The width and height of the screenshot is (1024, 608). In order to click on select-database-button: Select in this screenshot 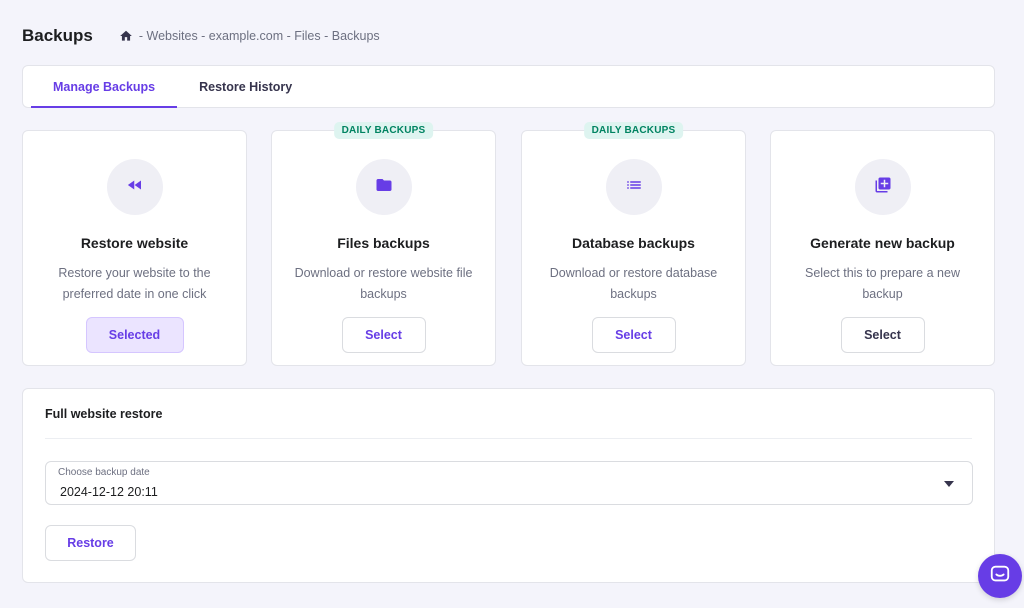, I will do `click(633, 335)`.